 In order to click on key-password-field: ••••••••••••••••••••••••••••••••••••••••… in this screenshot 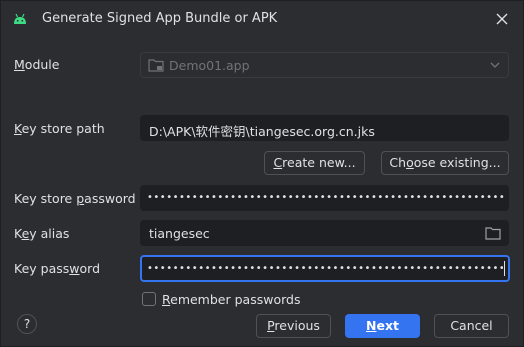, I will do `click(325, 268)`.